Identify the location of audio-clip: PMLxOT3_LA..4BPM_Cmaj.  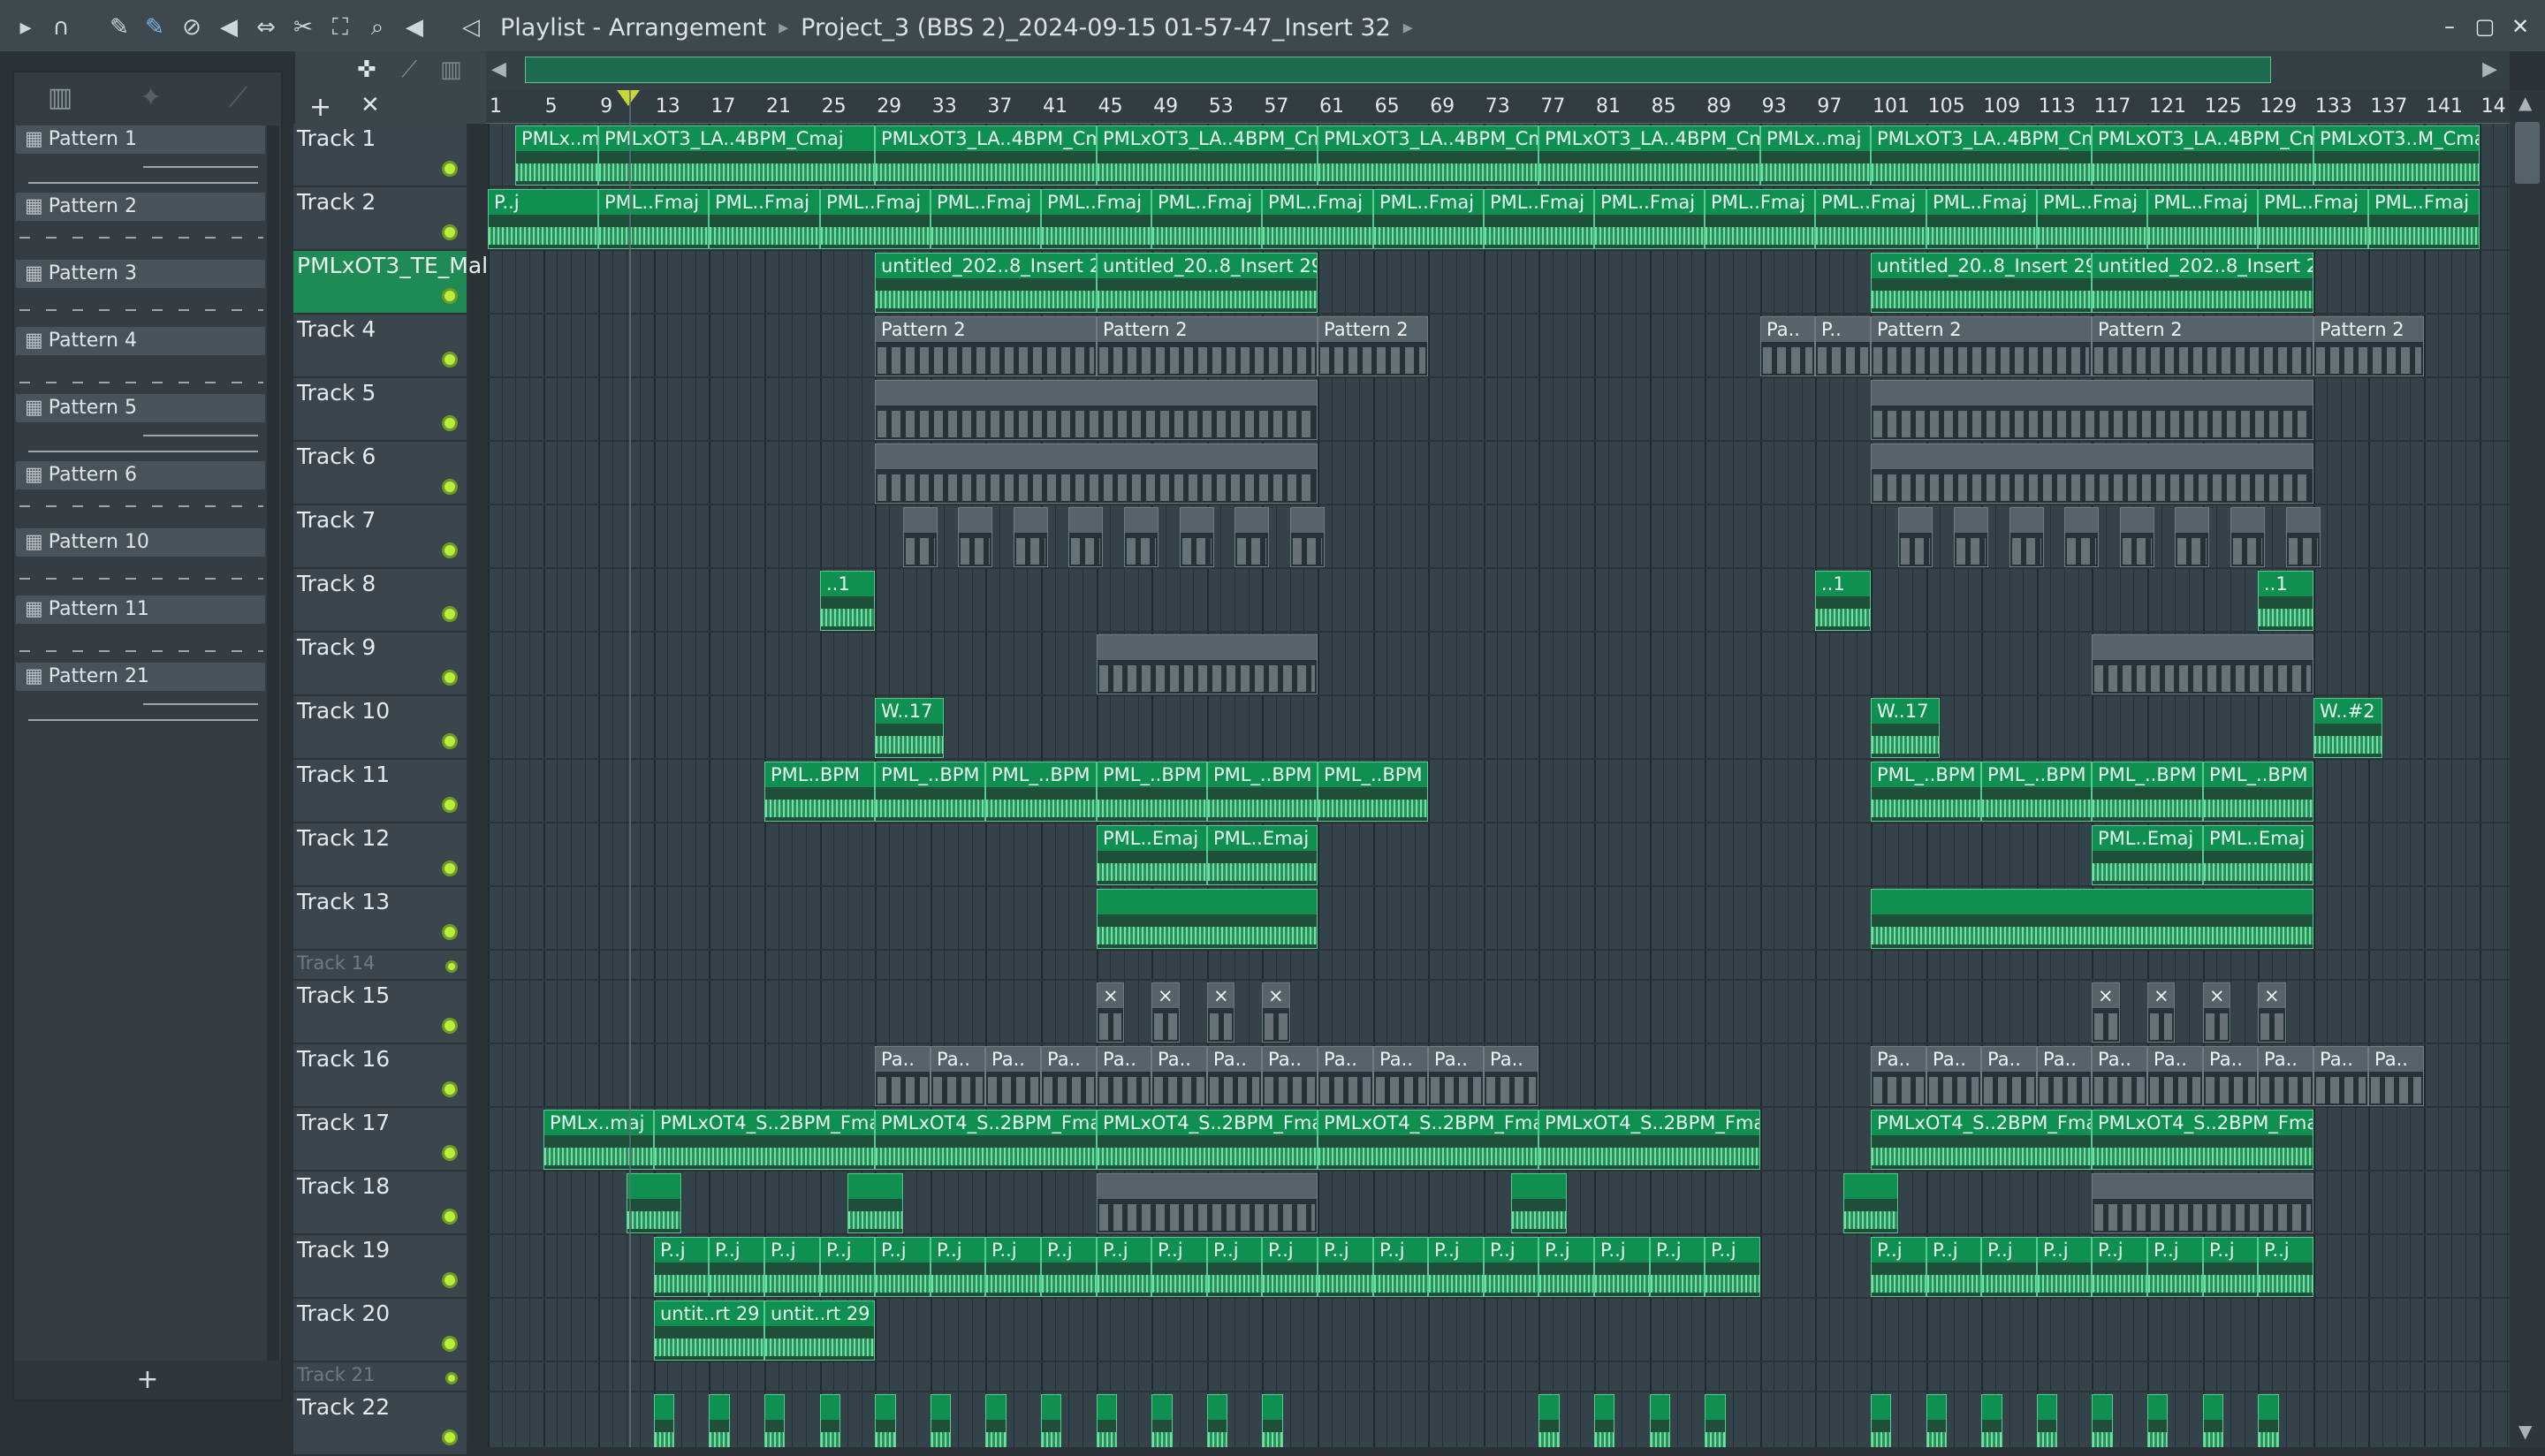
(1981, 155).